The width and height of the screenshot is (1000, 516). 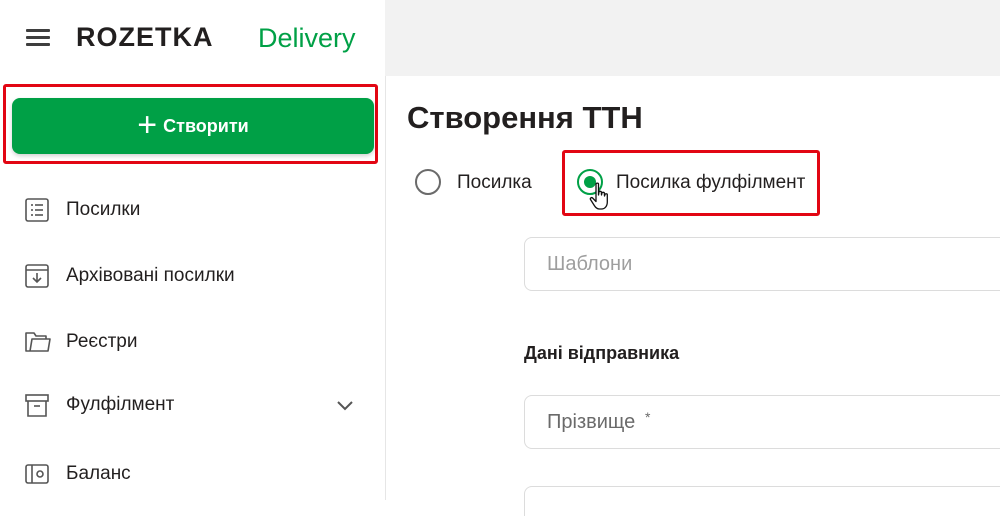 I want to click on radio-button, so click(x=428, y=182).